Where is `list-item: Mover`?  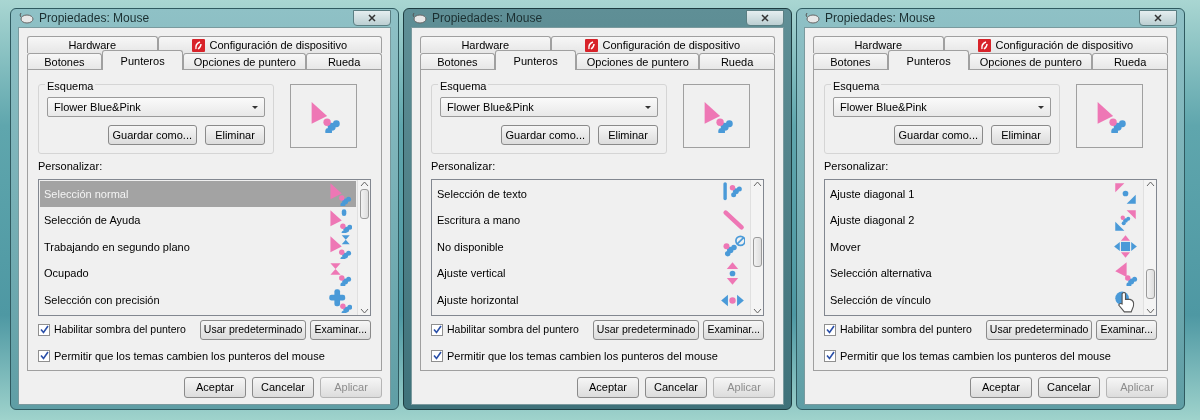
list-item: Mover is located at coordinates (984, 247).